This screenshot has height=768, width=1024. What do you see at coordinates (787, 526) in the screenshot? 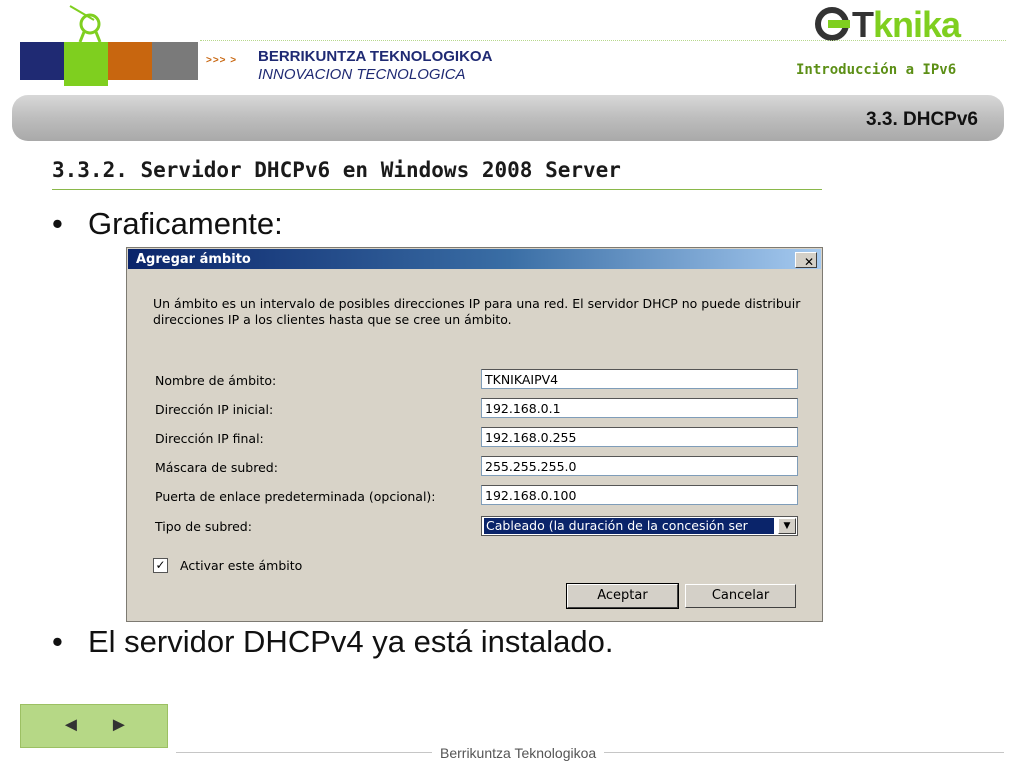
I see `chevron-down-icon: ▼` at bounding box center [787, 526].